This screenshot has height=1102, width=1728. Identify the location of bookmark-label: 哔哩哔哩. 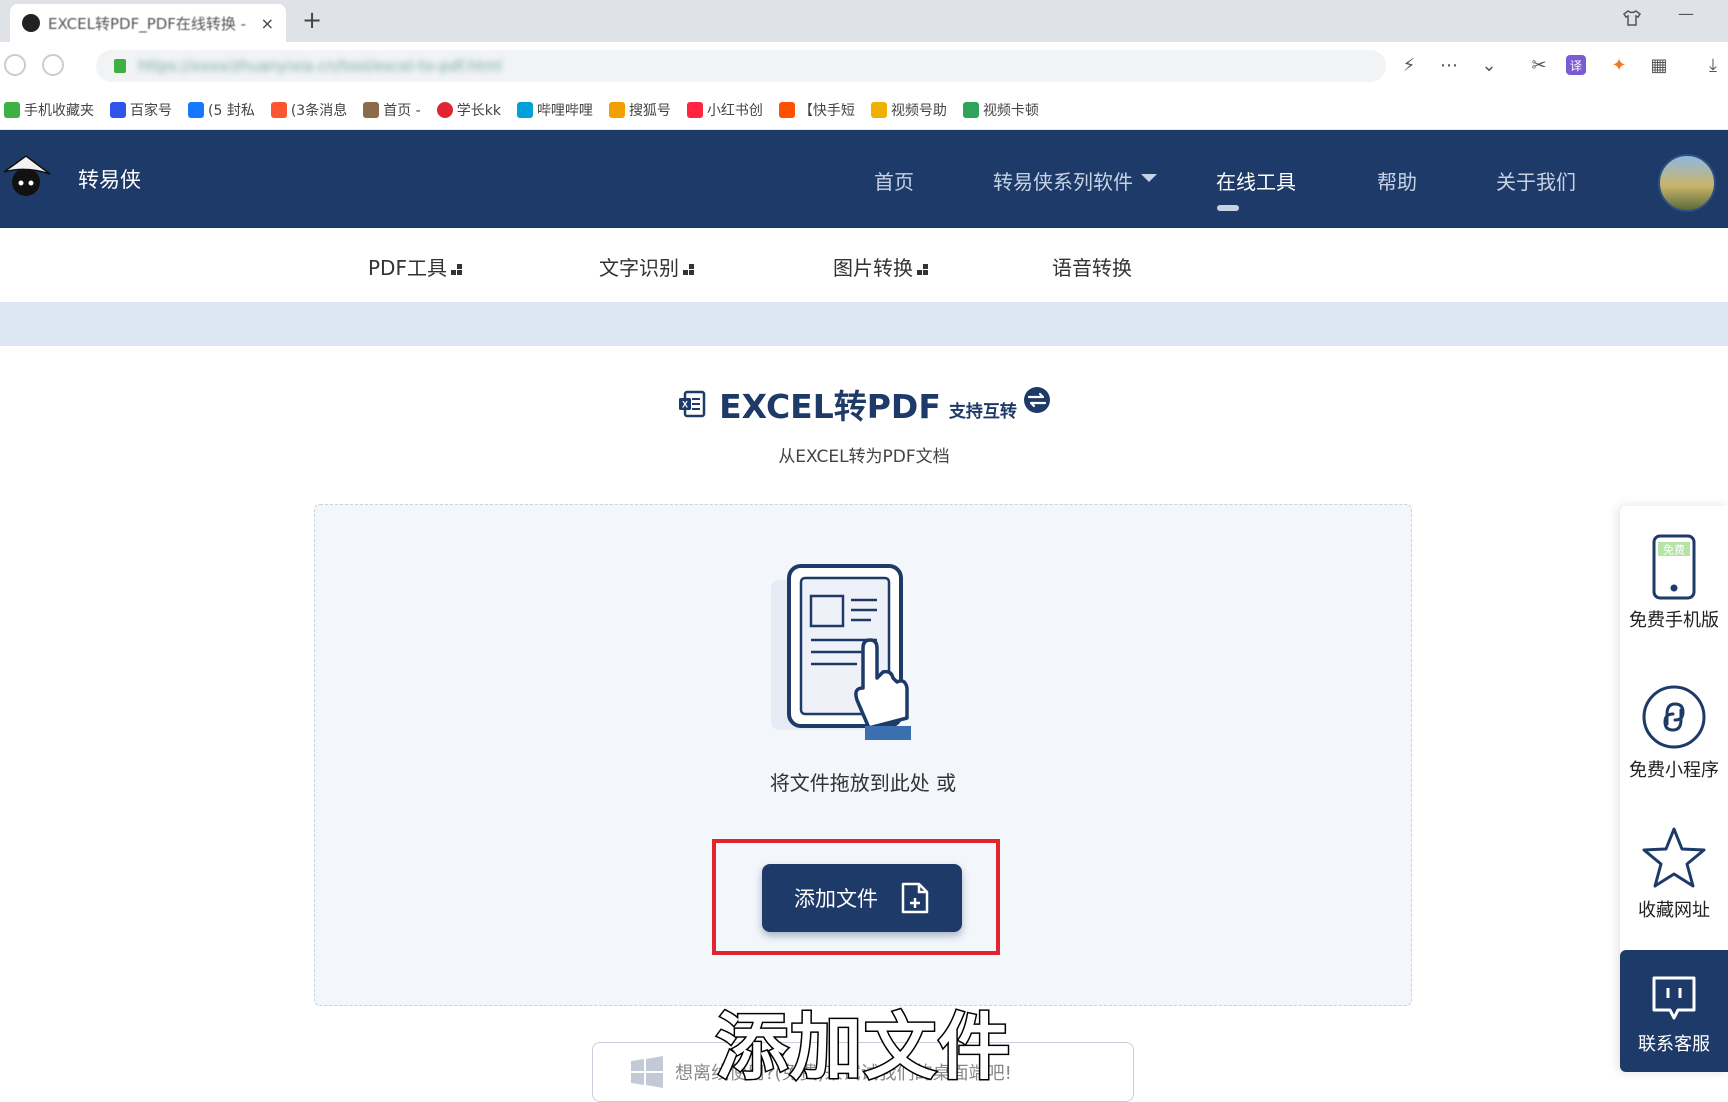
(564, 110).